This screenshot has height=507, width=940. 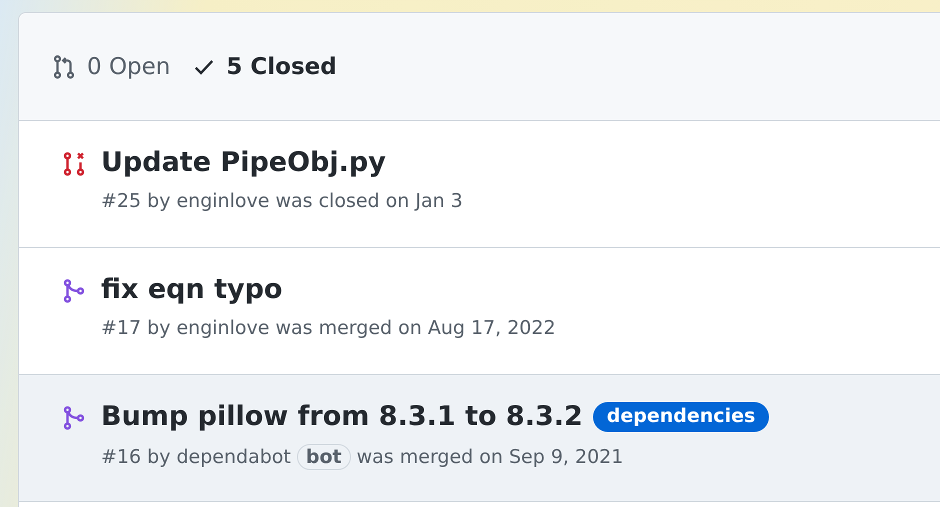 What do you see at coordinates (282, 201) in the screenshot?
I see `pull-request-meta: #25 by enginlove was closed on Jan 3` at bounding box center [282, 201].